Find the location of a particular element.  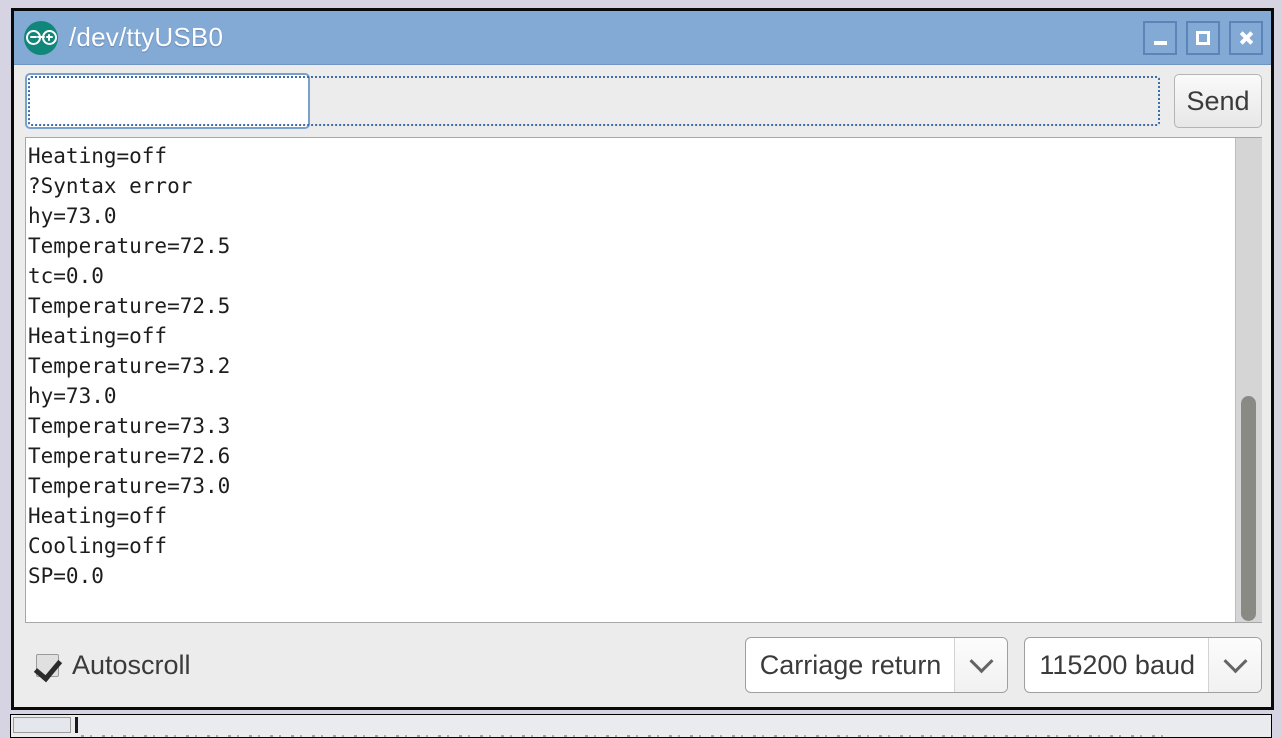

console-scrollbar is located at coordinates (1248, 380).